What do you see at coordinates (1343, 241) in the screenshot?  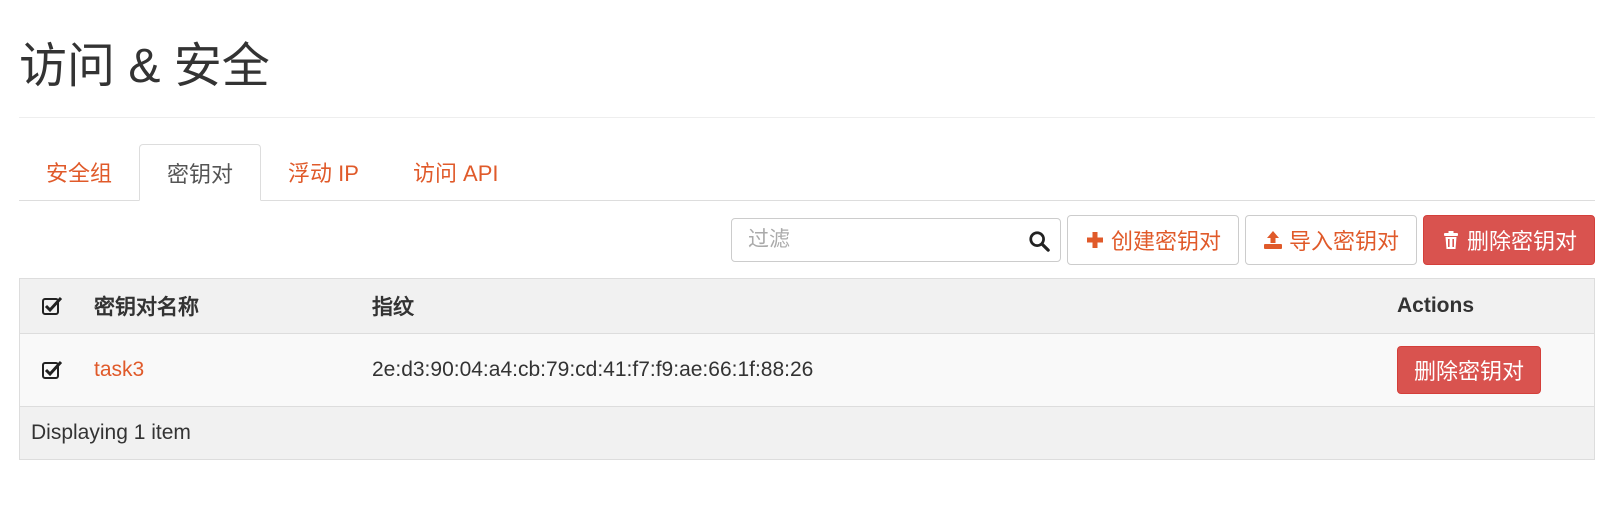 I see `import-keypair-label: 导入密钥对` at bounding box center [1343, 241].